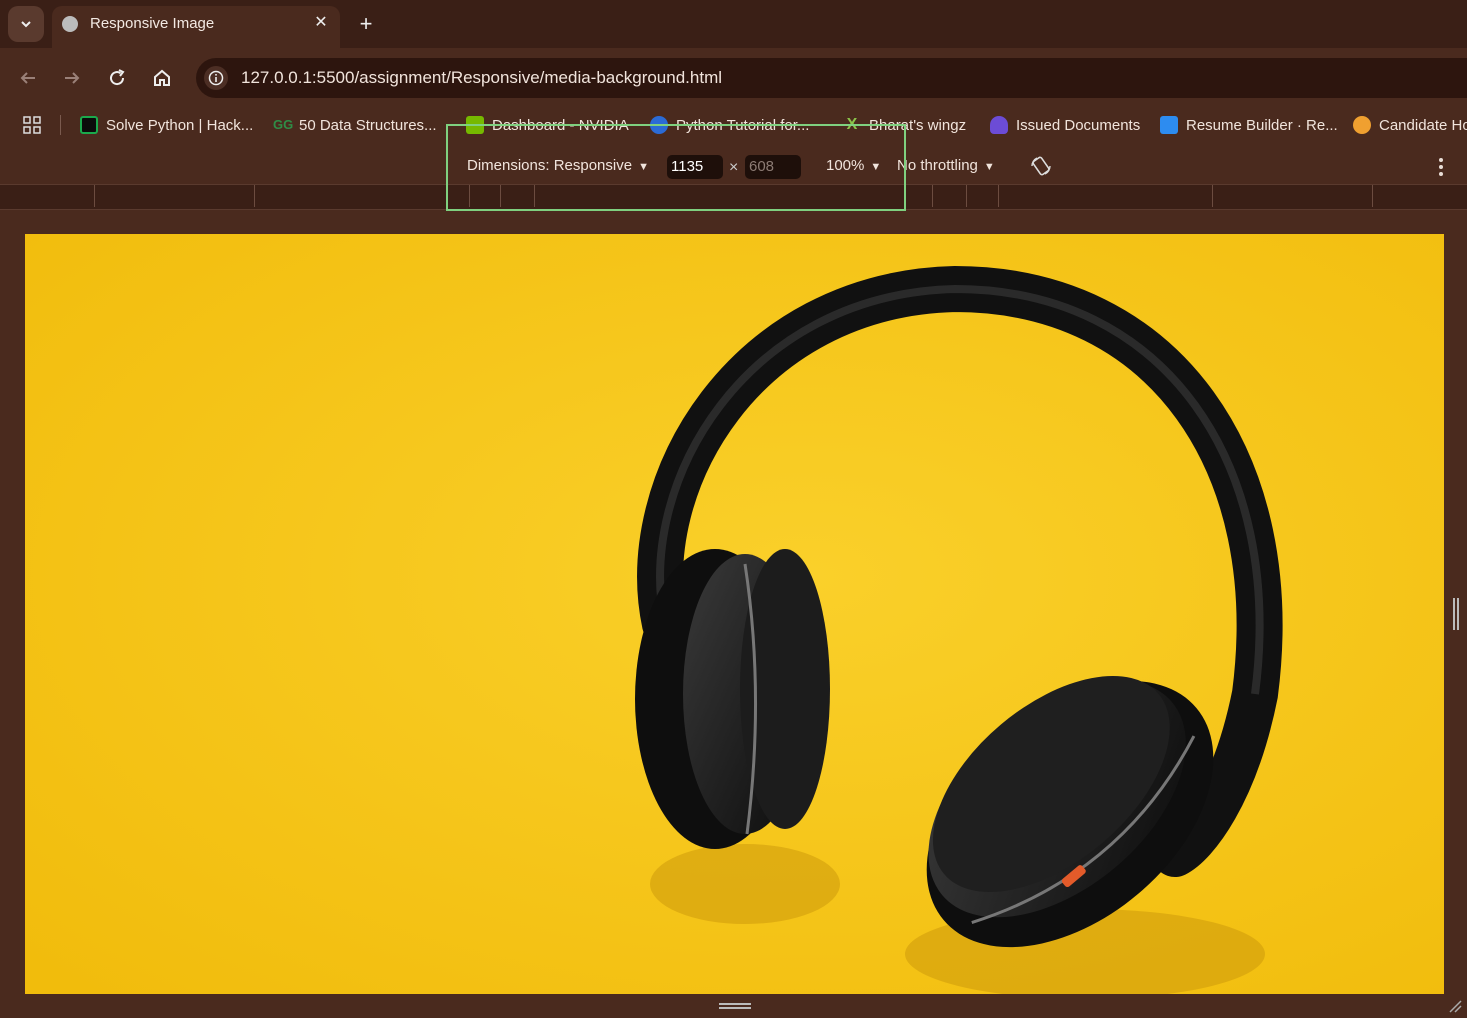  Describe the element at coordinates (60, 125) in the screenshot. I see `bookmarks-divider` at that location.